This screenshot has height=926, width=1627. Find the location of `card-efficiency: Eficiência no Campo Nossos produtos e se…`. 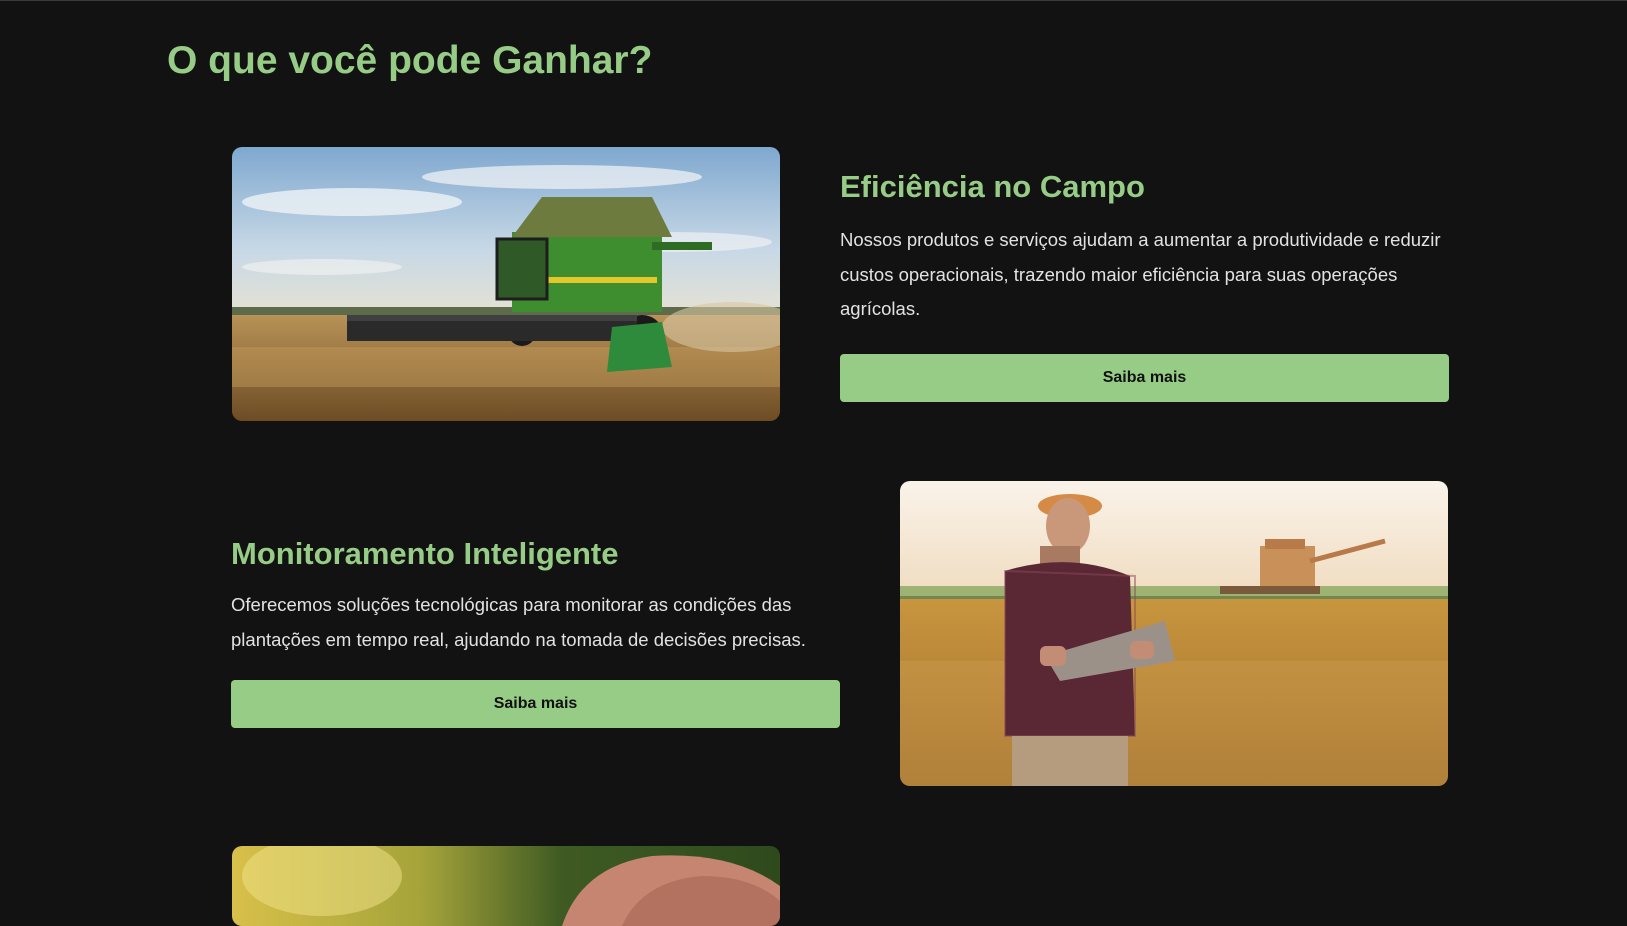

card-efficiency: Eficiência no Campo Nossos produtos e se… is located at coordinates (1144, 285).